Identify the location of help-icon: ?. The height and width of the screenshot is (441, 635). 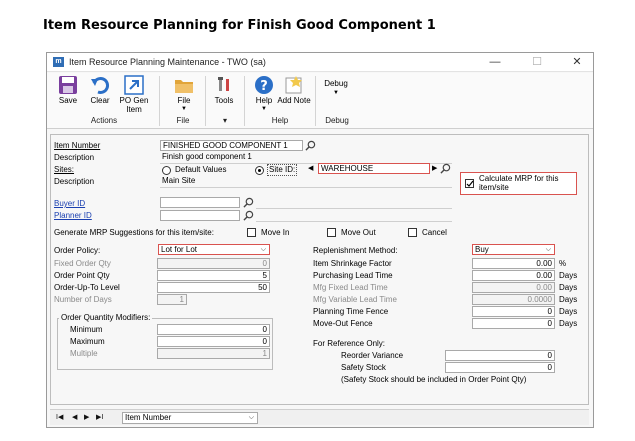
(264, 85).